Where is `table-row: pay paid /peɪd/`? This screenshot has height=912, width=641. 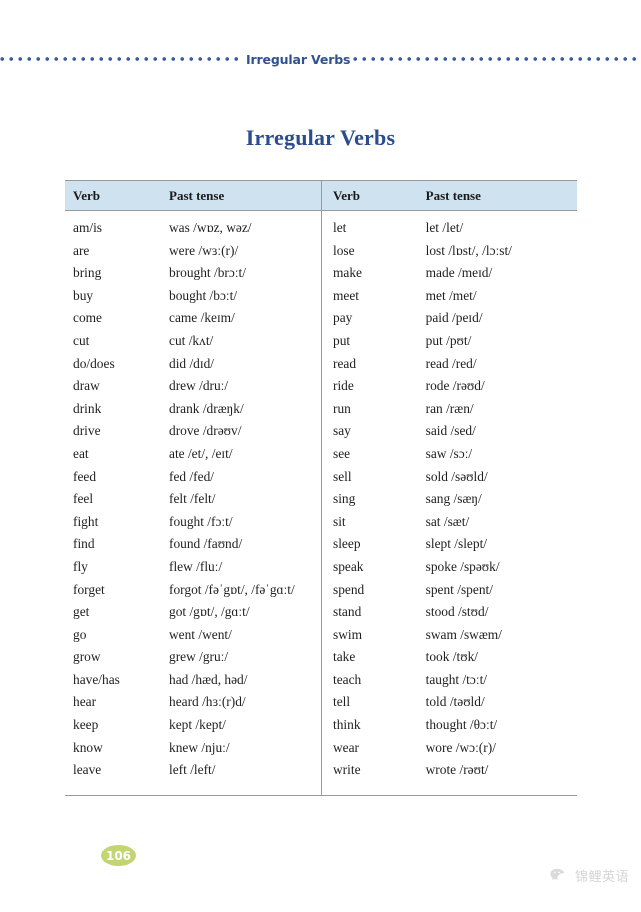 table-row: pay paid /peɪd/ is located at coordinates (449, 321).